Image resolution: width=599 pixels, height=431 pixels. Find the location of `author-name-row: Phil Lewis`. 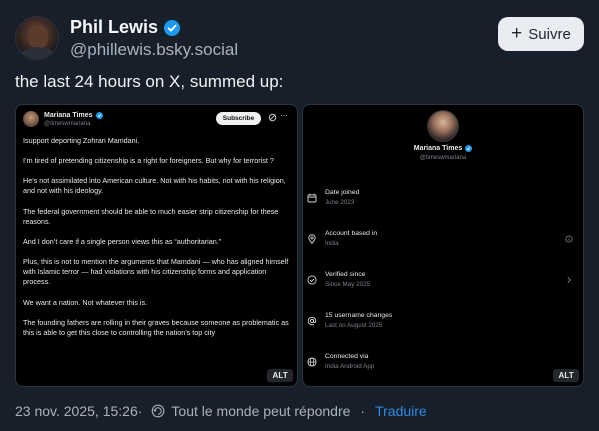

author-name-row: Phil Lewis is located at coordinates (125, 27).